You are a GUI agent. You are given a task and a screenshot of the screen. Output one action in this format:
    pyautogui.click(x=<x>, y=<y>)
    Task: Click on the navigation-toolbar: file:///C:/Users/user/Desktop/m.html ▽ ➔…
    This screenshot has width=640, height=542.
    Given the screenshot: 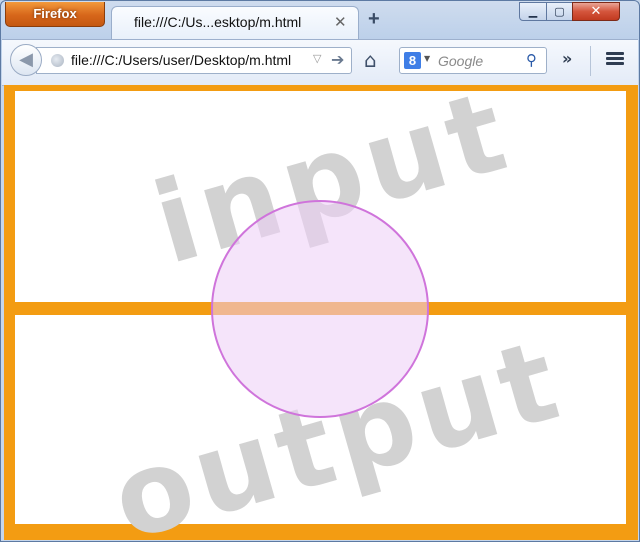 What is the action you would take?
    pyautogui.click(x=320, y=62)
    